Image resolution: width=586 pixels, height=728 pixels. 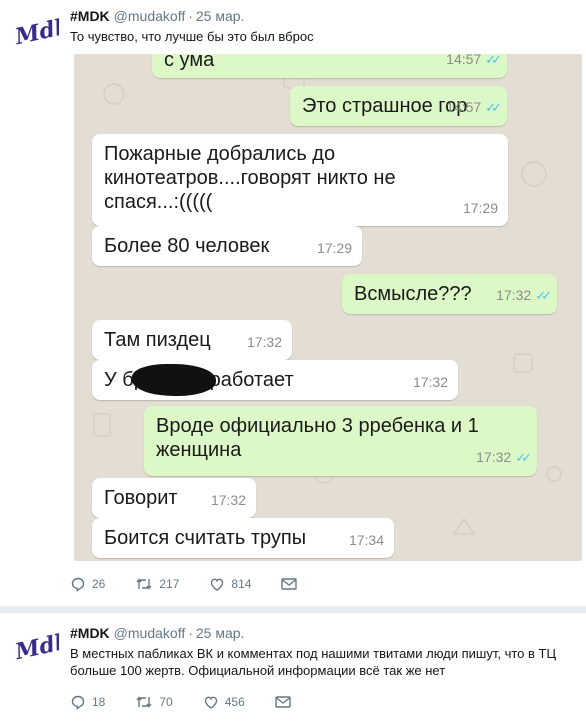 I want to click on tweet-text: То чувство, что лучше бы это был вброс, so click(x=192, y=36).